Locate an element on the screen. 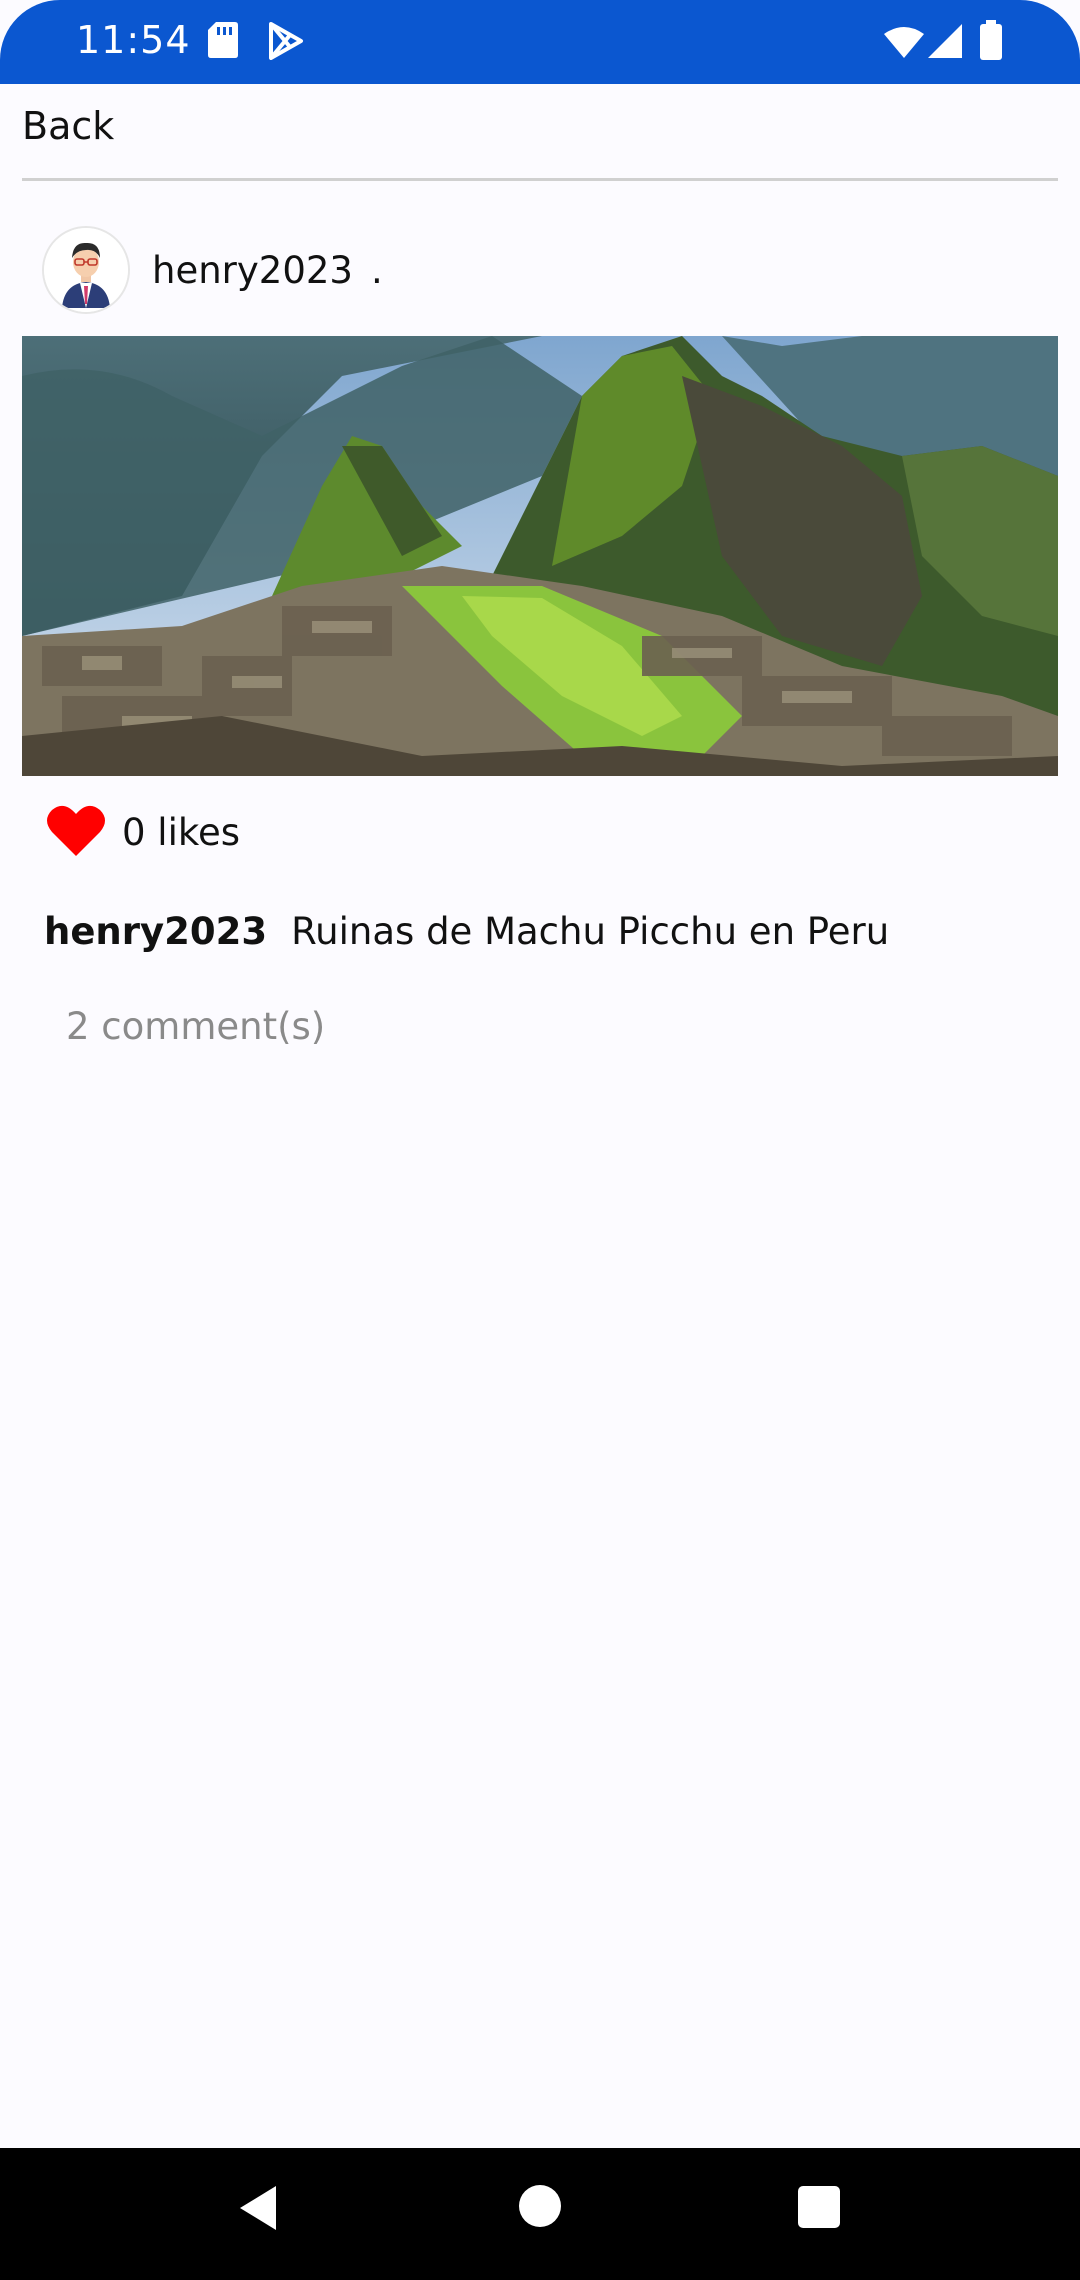  likes-row: 0 likes is located at coordinates (143, 832).